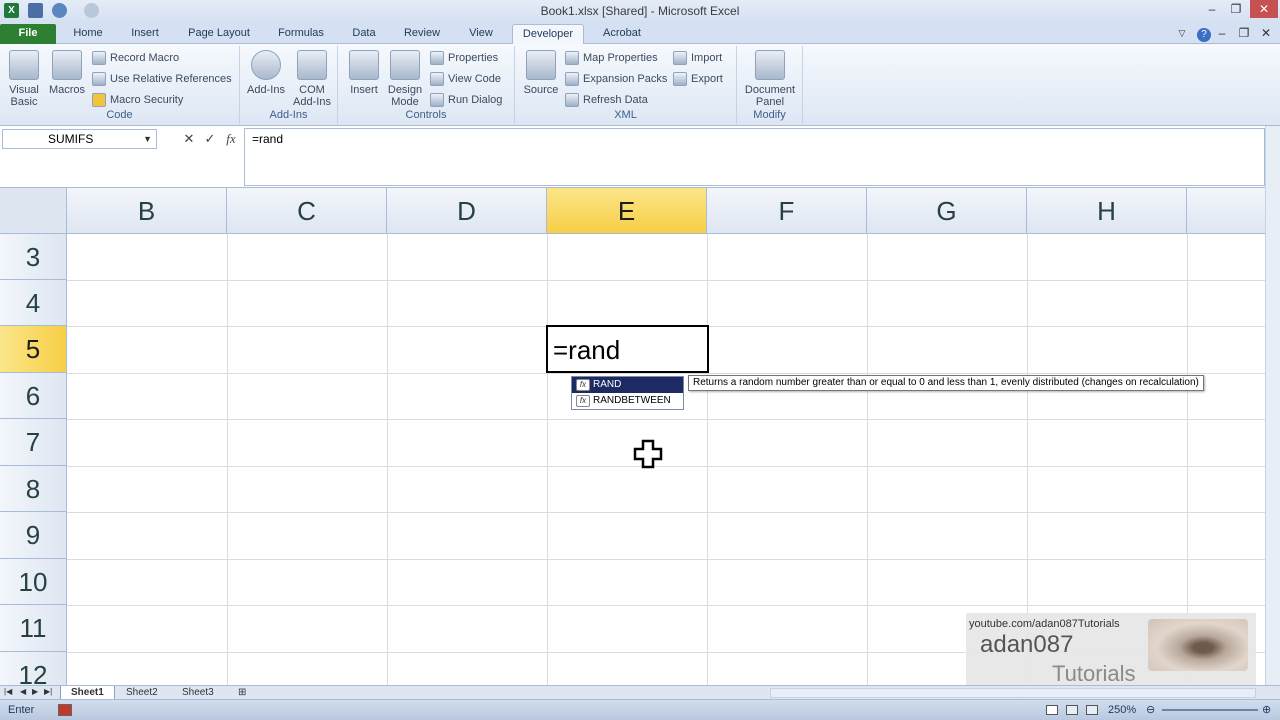 The height and width of the screenshot is (720, 1280). I want to click on autocomplete-item-label: RAND, so click(607, 384).